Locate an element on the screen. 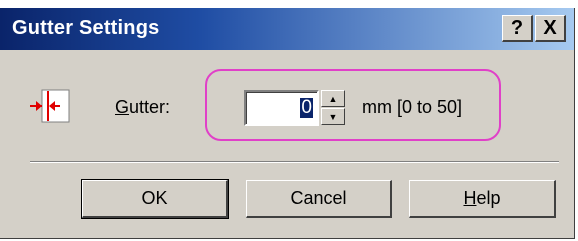 Image resolution: width=578 pixels, height=241 pixels. question-mark-icon: ? is located at coordinates (517, 27).